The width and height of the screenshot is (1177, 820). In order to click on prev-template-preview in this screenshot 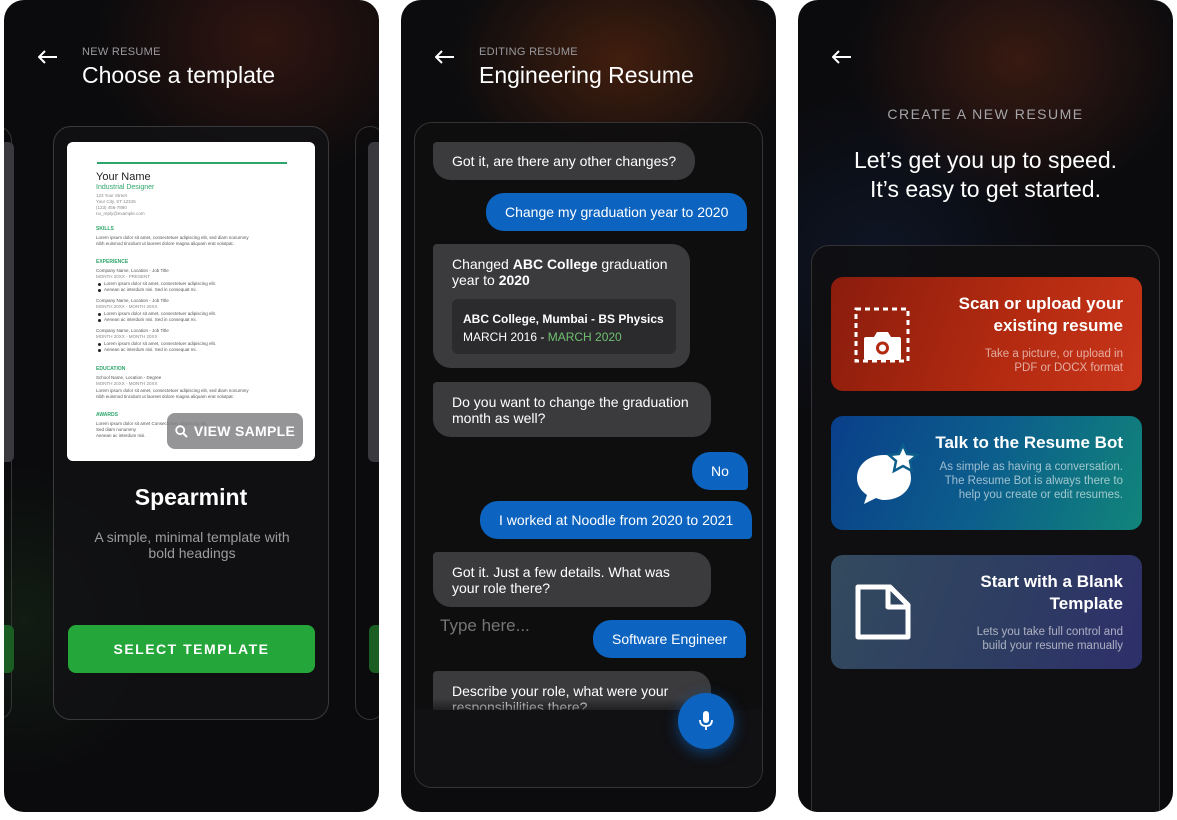, I will do `click(9, 302)`.